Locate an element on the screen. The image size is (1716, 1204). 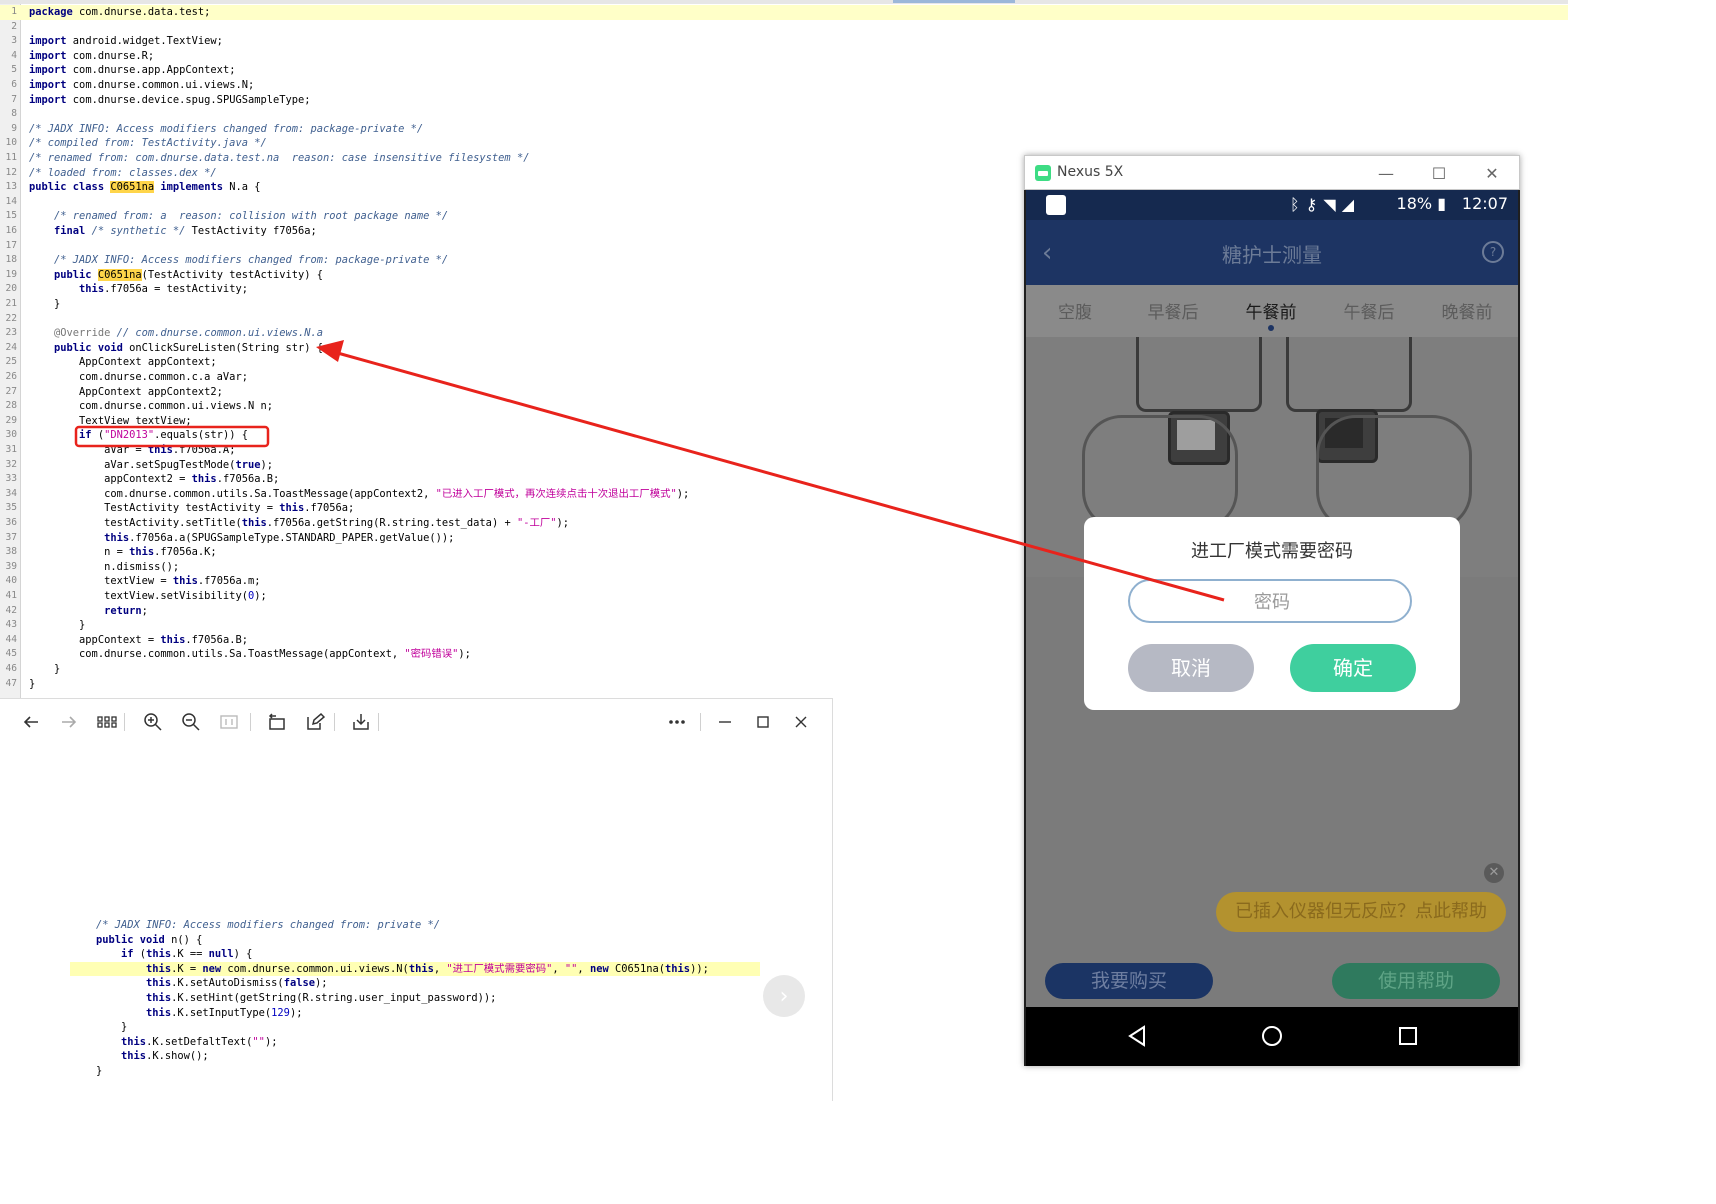
line-number: 42 is located at coordinates (11, 610).